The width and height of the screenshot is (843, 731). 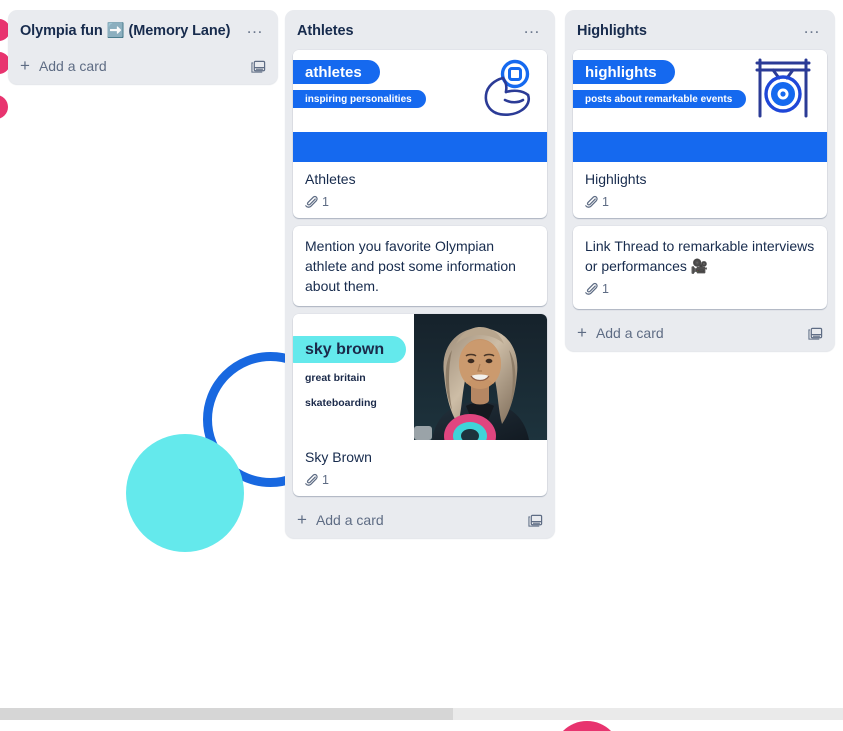 I want to click on cover-pill-sub: inspiring personalities, so click(x=359, y=99).